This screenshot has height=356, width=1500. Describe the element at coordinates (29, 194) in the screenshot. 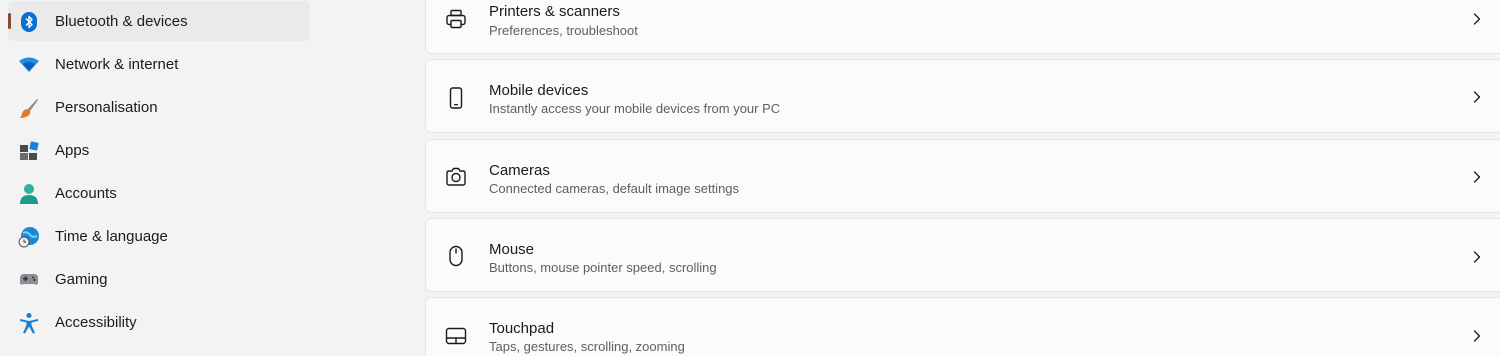

I see `accounts-icon` at that location.